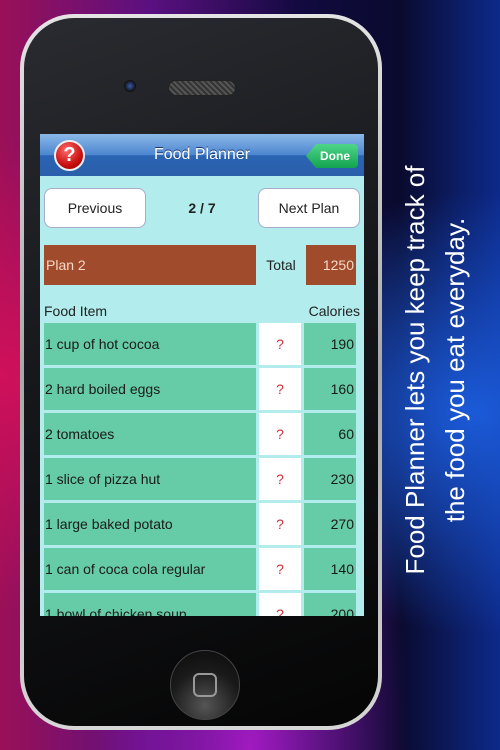 The image size is (500, 750). Describe the element at coordinates (455, 370) in the screenshot. I see `tagline-line-2: the food you eat everyday.` at that location.